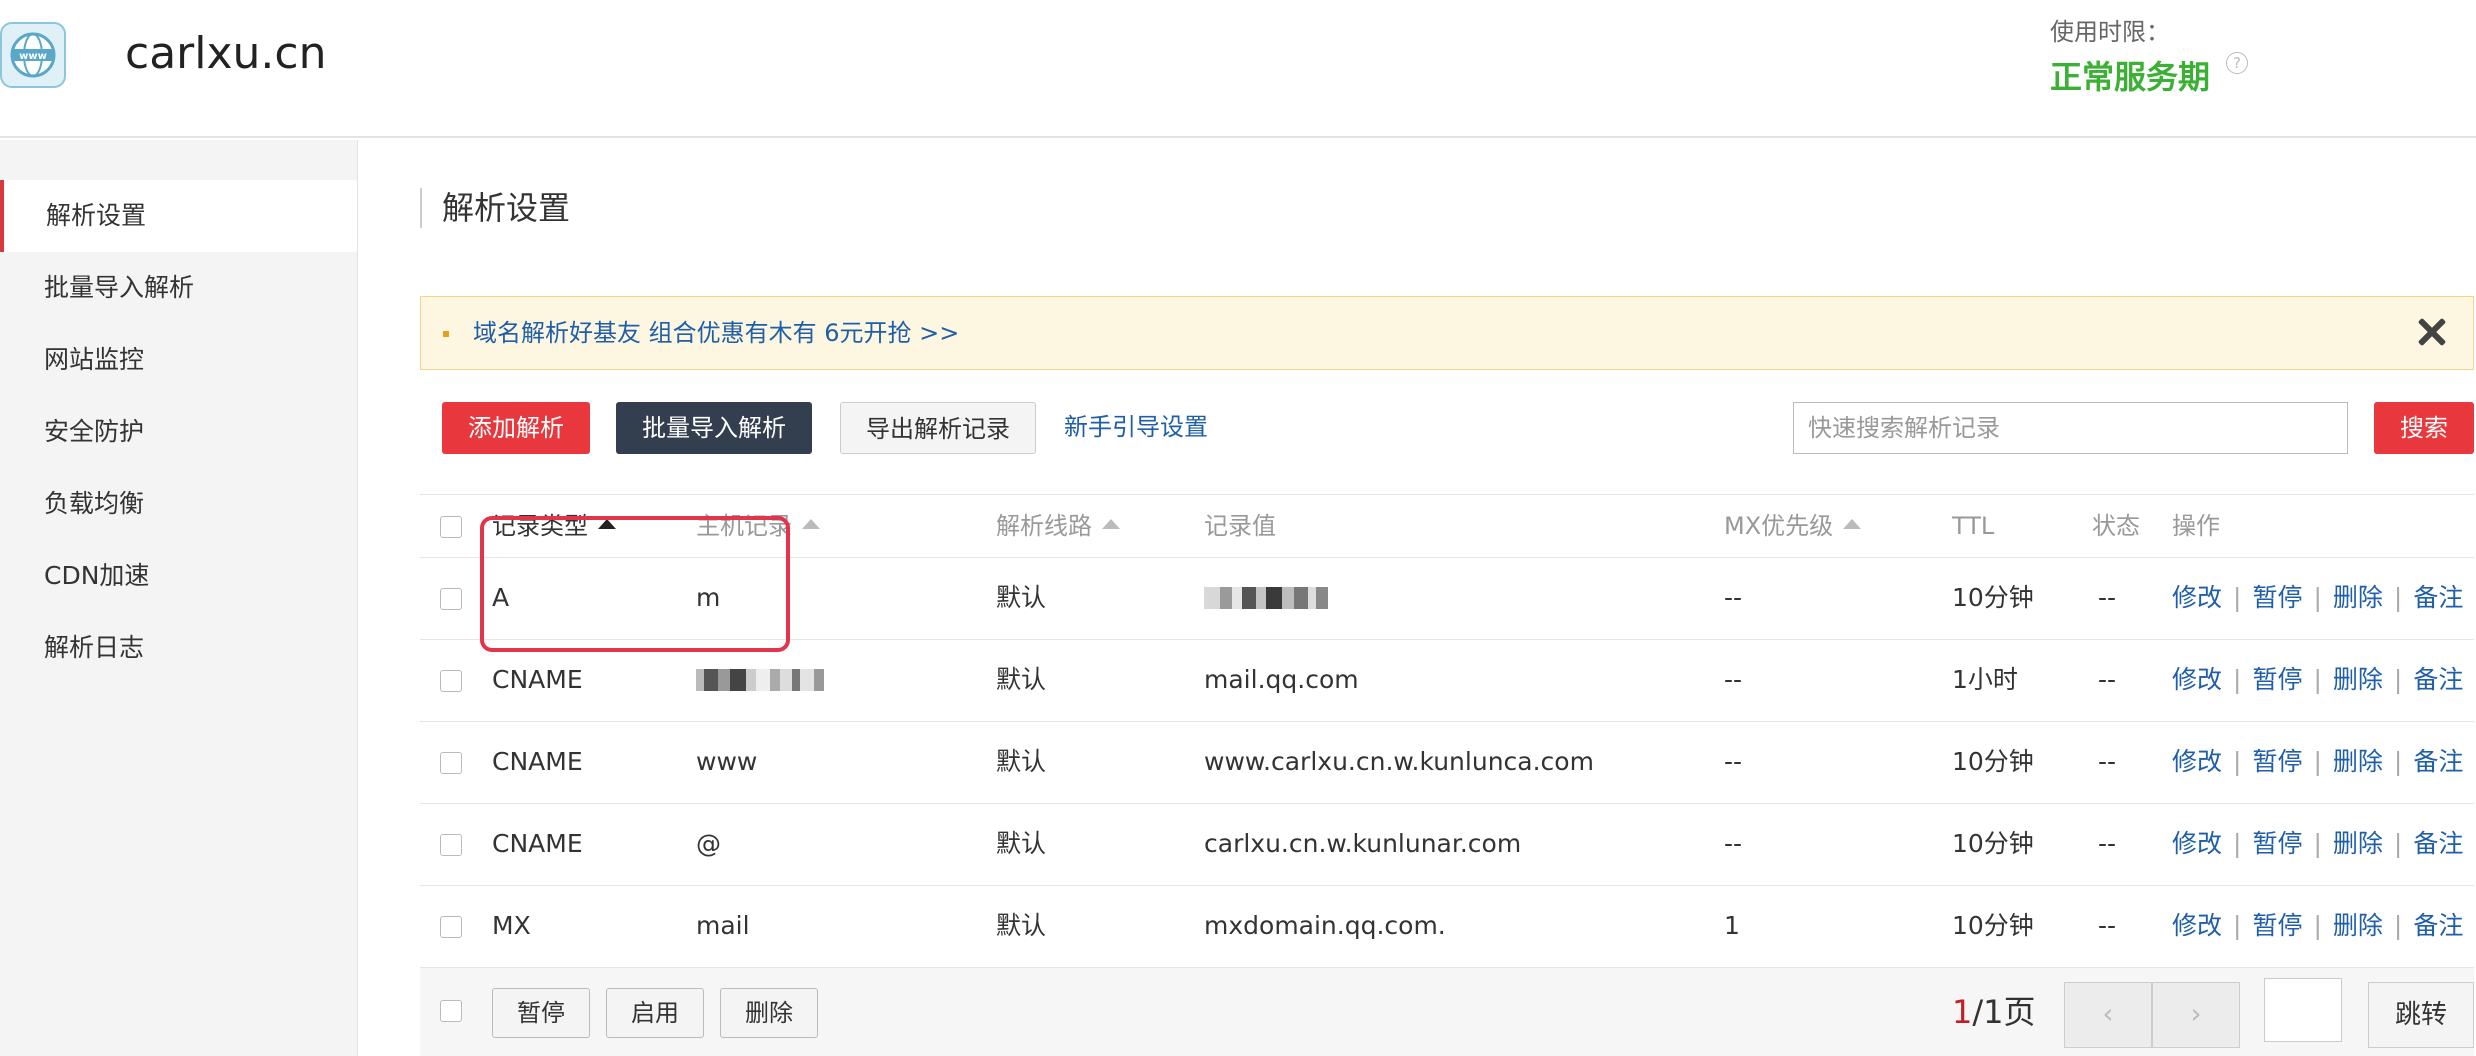 This screenshot has height=1056, width=2476. What do you see at coordinates (708, 597) in the screenshot?
I see `host-record: m` at bounding box center [708, 597].